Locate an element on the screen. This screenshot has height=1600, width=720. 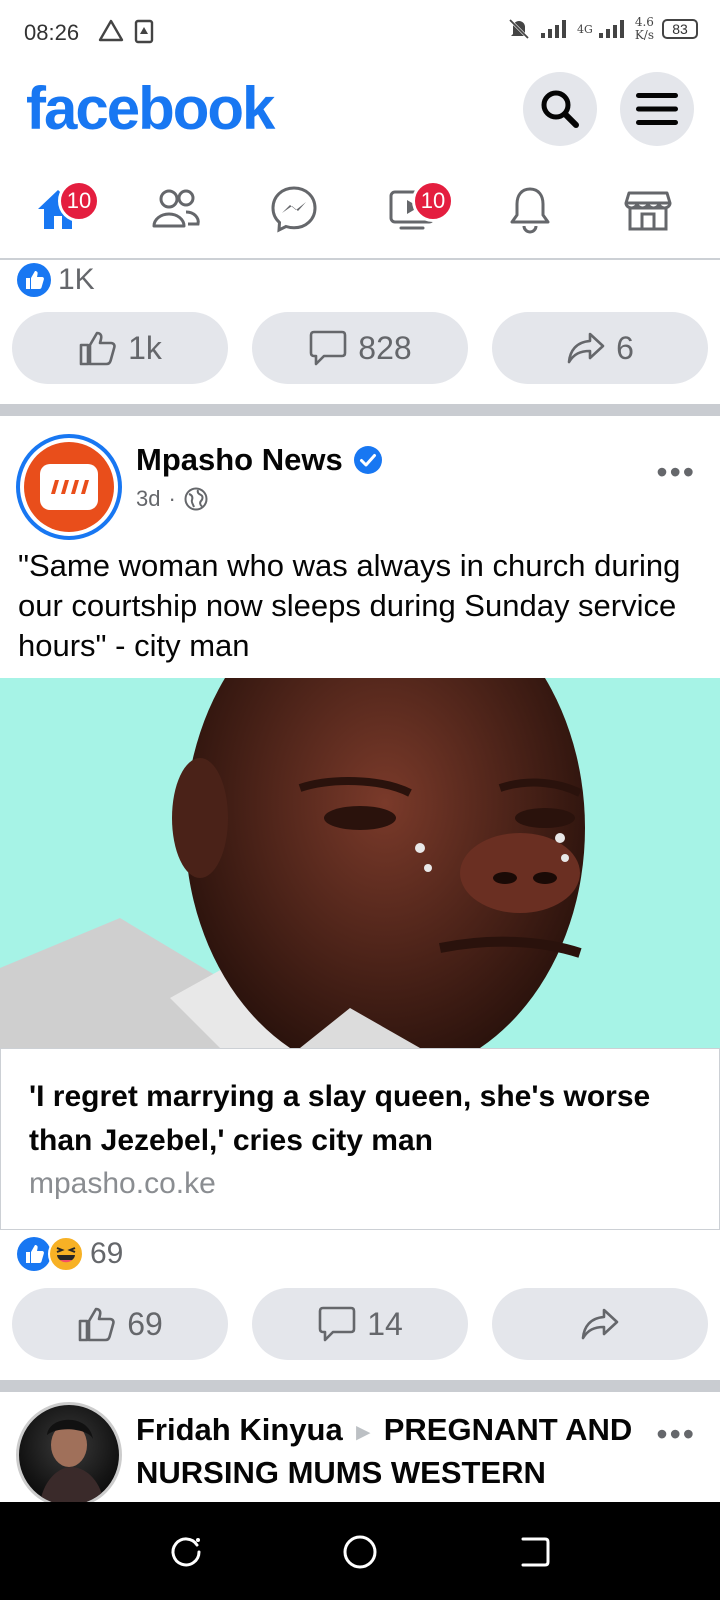
search-button is located at coordinates (560, 109).